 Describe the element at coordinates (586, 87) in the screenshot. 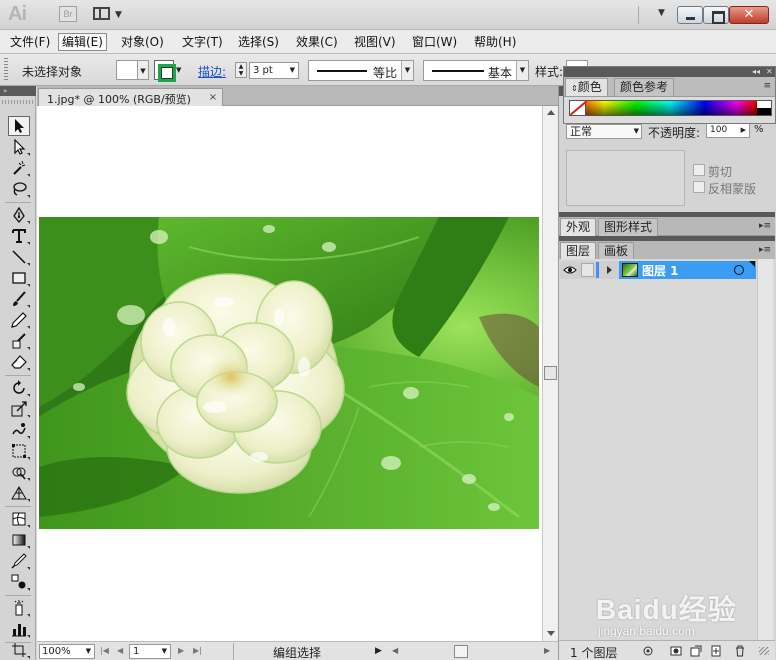

I see `tab-color: ⇕颜色` at that location.